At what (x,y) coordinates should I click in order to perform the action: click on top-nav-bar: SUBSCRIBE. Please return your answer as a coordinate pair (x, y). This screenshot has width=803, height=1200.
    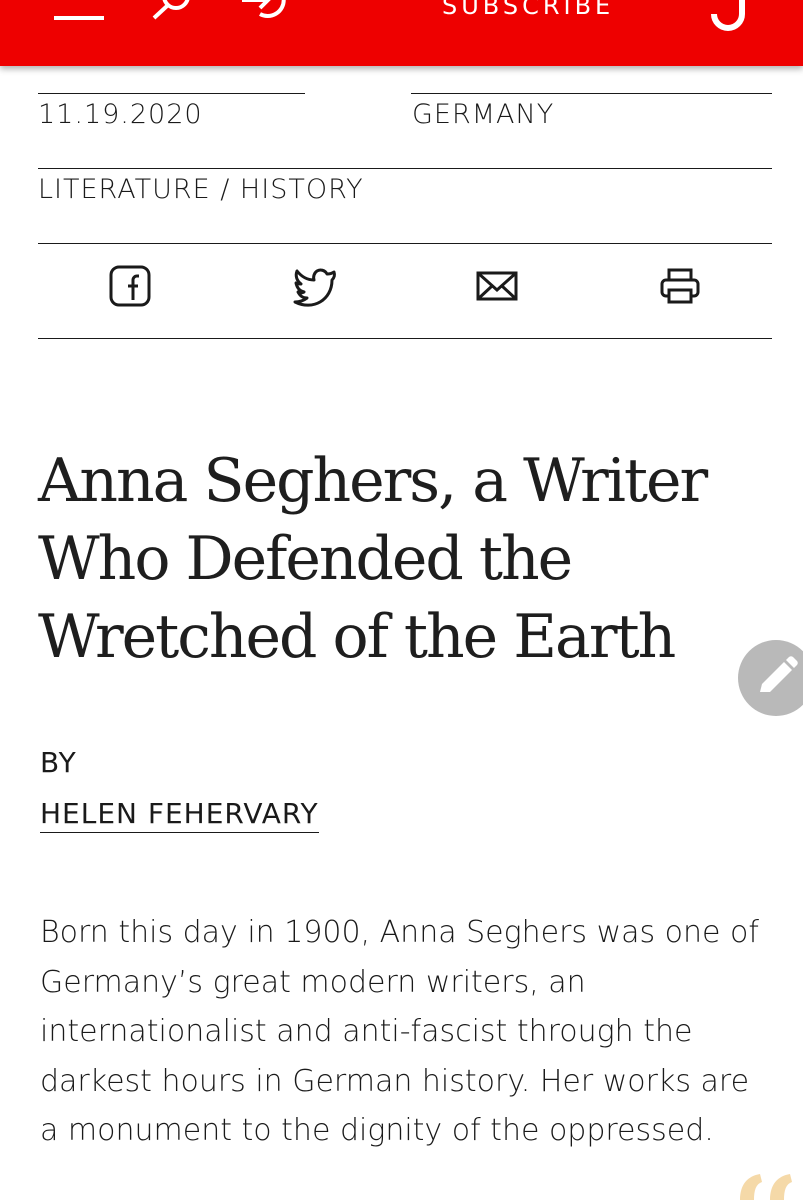
    Looking at the image, I should click on (401, 33).